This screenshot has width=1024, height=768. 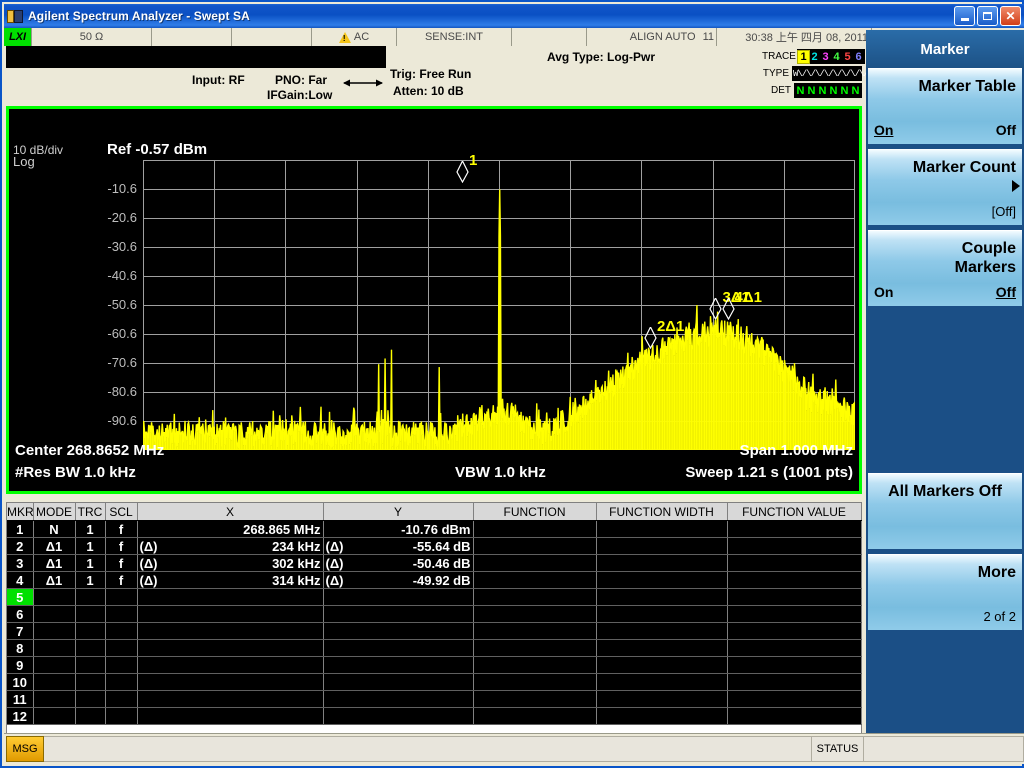 I want to click on softkey-marker-count: Marker Count [Off], so click(x=945, y=187).